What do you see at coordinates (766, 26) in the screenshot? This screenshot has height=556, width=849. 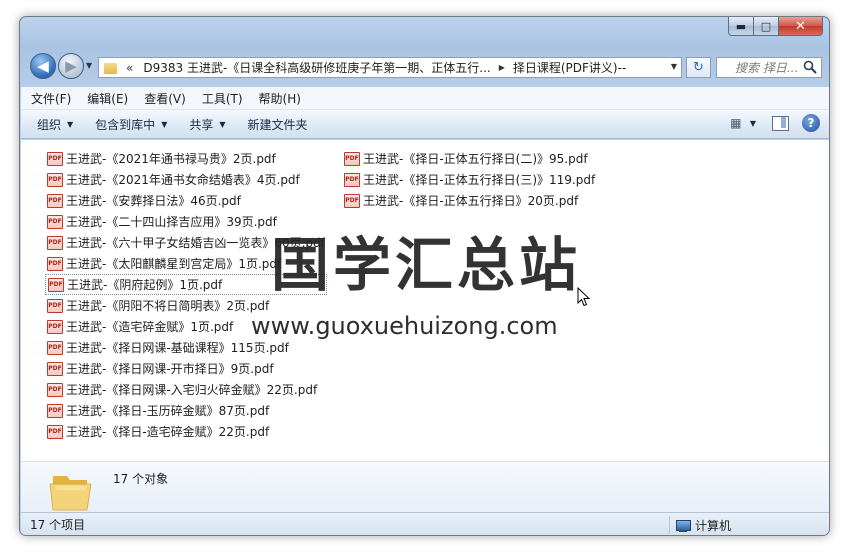 I see `maximize-button: □` at bounding box center [766, 26].